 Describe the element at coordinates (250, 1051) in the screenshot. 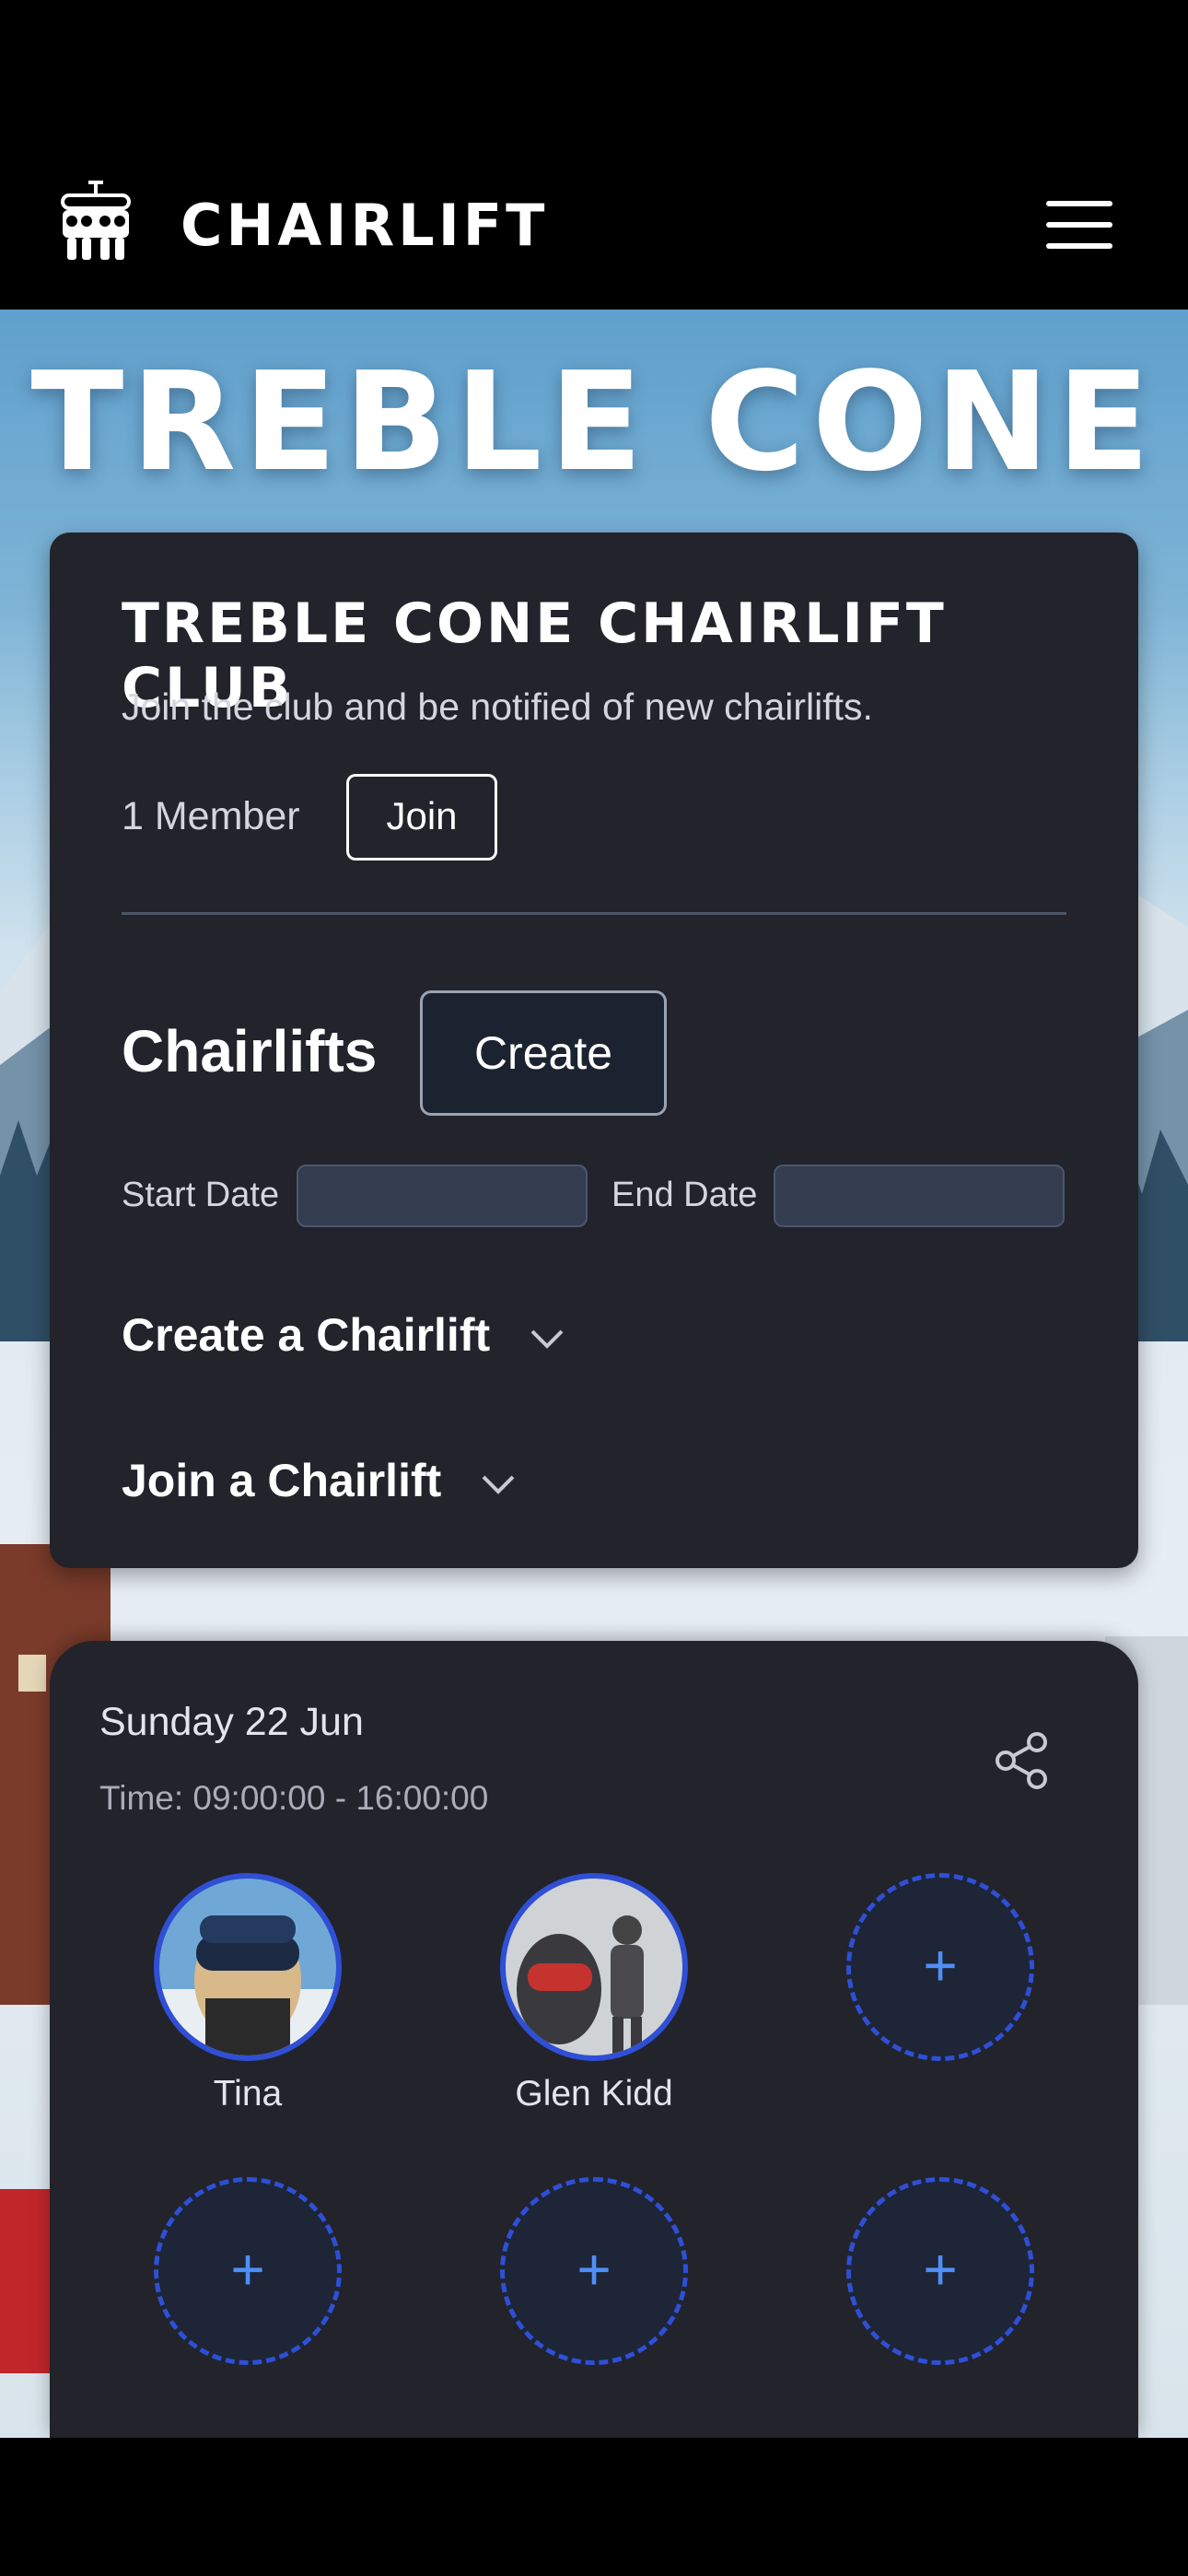

I see `chairlifts-heading: Chairlifts` at that location.